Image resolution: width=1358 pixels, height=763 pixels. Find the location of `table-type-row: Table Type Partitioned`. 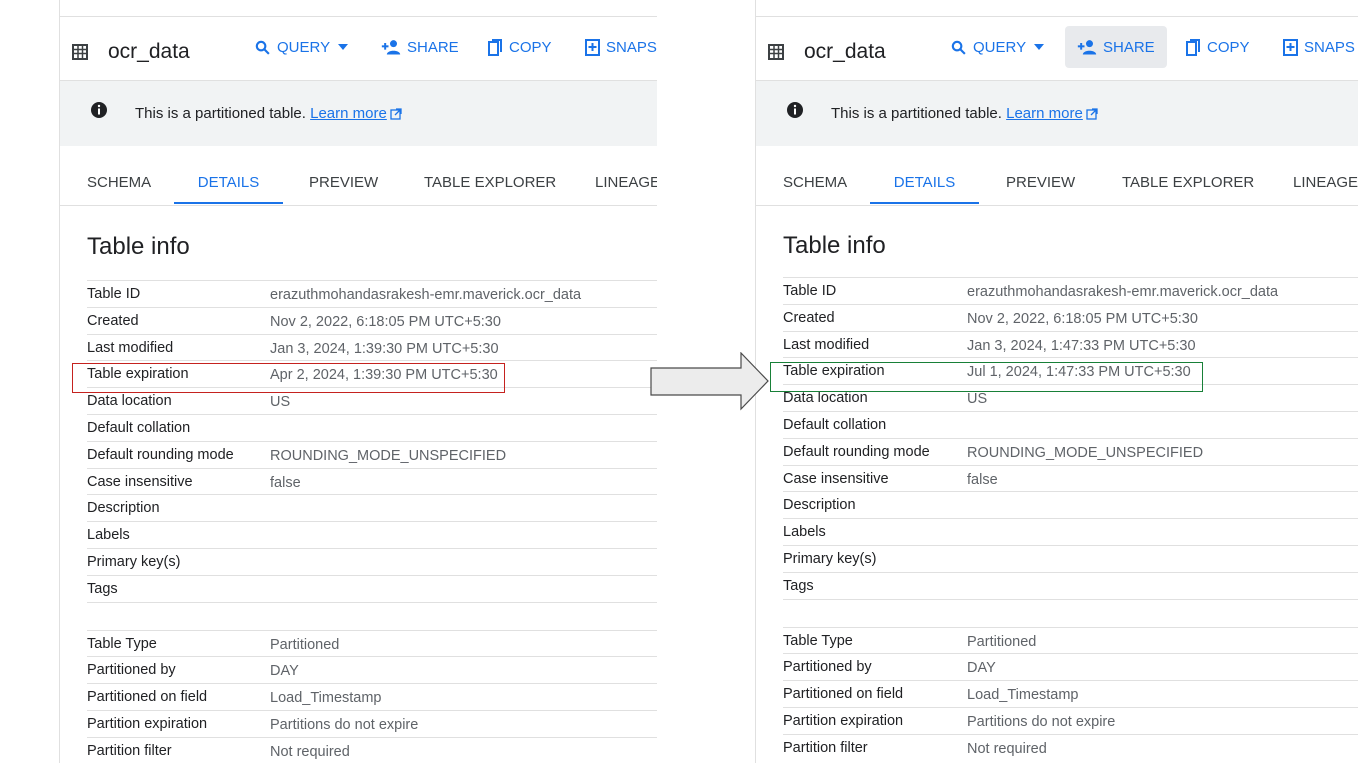

table-type-row: Table Type Partitioned is located at coordinates (372, 643).